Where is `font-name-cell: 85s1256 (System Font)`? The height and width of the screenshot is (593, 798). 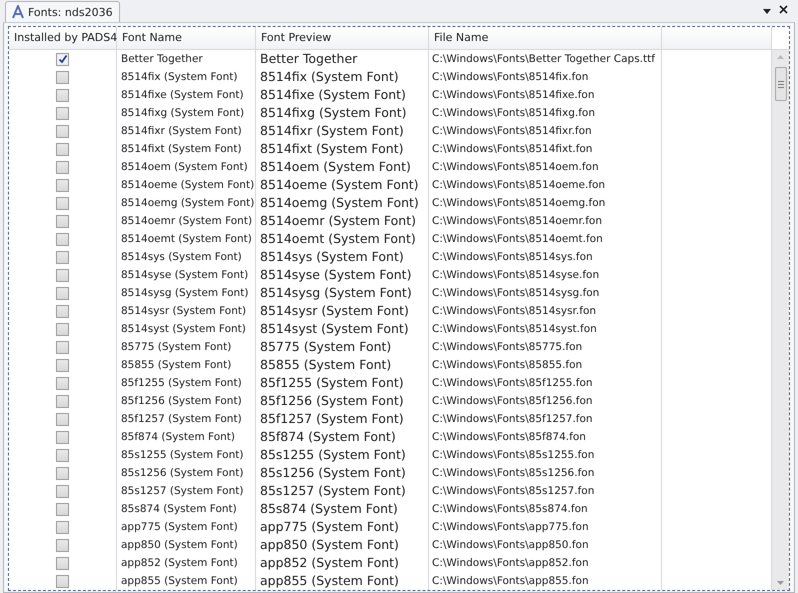 font-name-cell: 85s1256 (System Font) is located at coordinates (182, 473).